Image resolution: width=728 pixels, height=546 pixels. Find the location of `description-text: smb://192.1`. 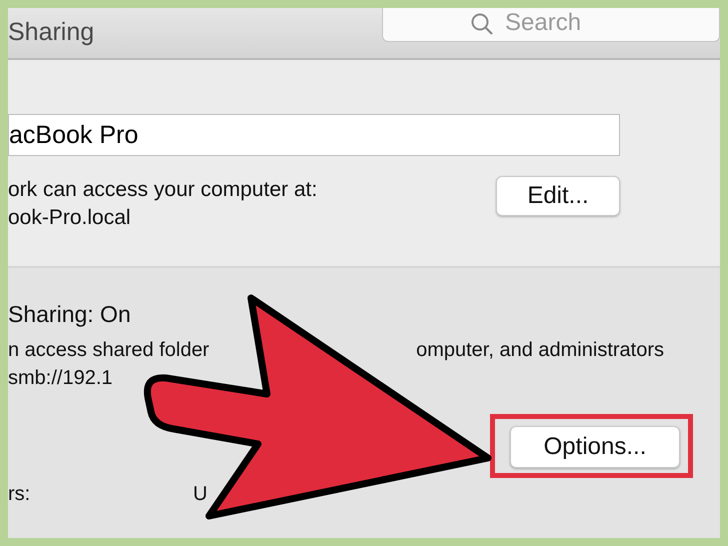

description-text: smb://192.1 is located at coordinates (60, 378).